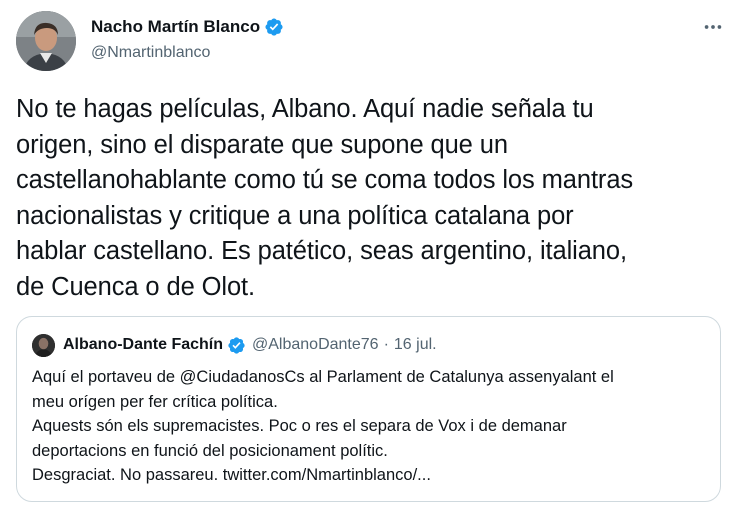 The width and height of the screenshot is (742, 513). Describe the element at coordinates (187, 53) in the screenshot. I see `author-handle: @Nmartinblanco` at that location.